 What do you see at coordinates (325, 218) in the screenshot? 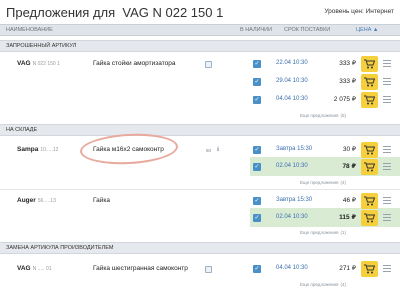
I see `offer-row-highlighted: ✓ 02.04 10:30 115 ₽` at bounding box center [325, 218].